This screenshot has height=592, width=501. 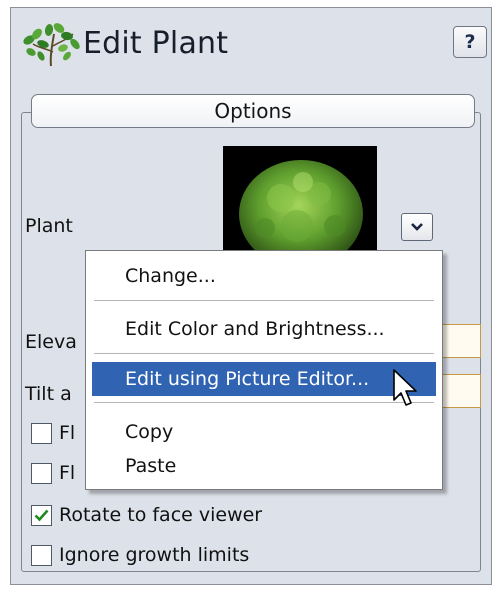 I want to click on plant-preview-image, so click(x=300, y=202).